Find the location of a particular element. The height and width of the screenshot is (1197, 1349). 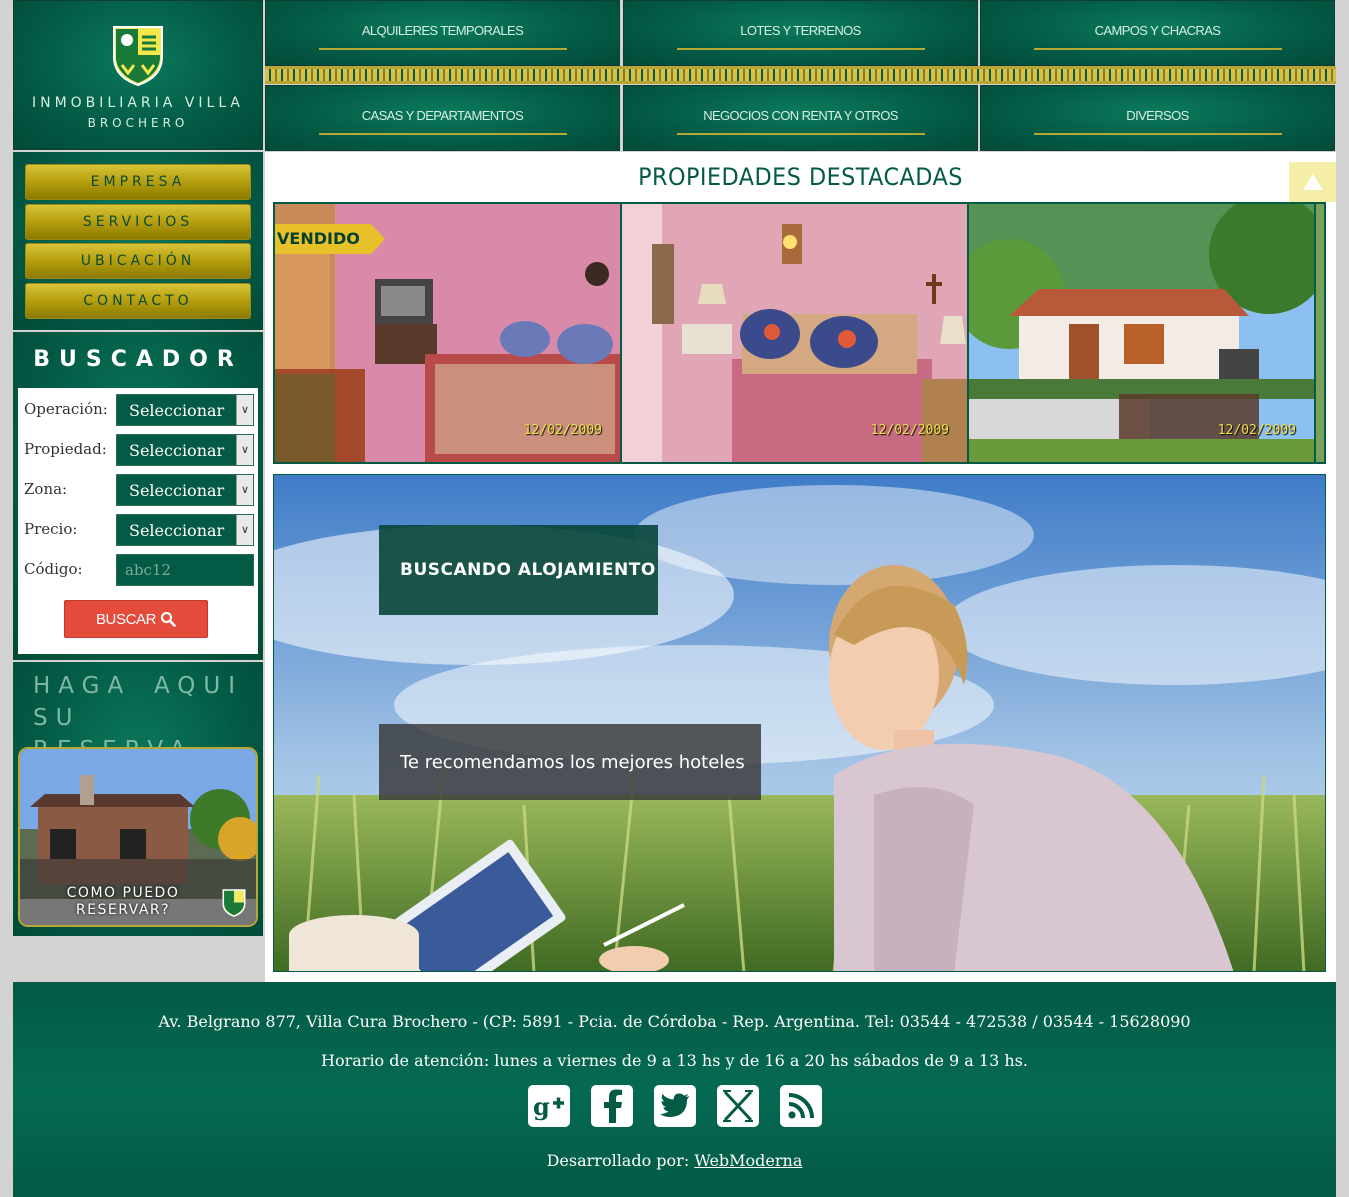

menu-label: Ubicación is located at coordinates (138, 261).